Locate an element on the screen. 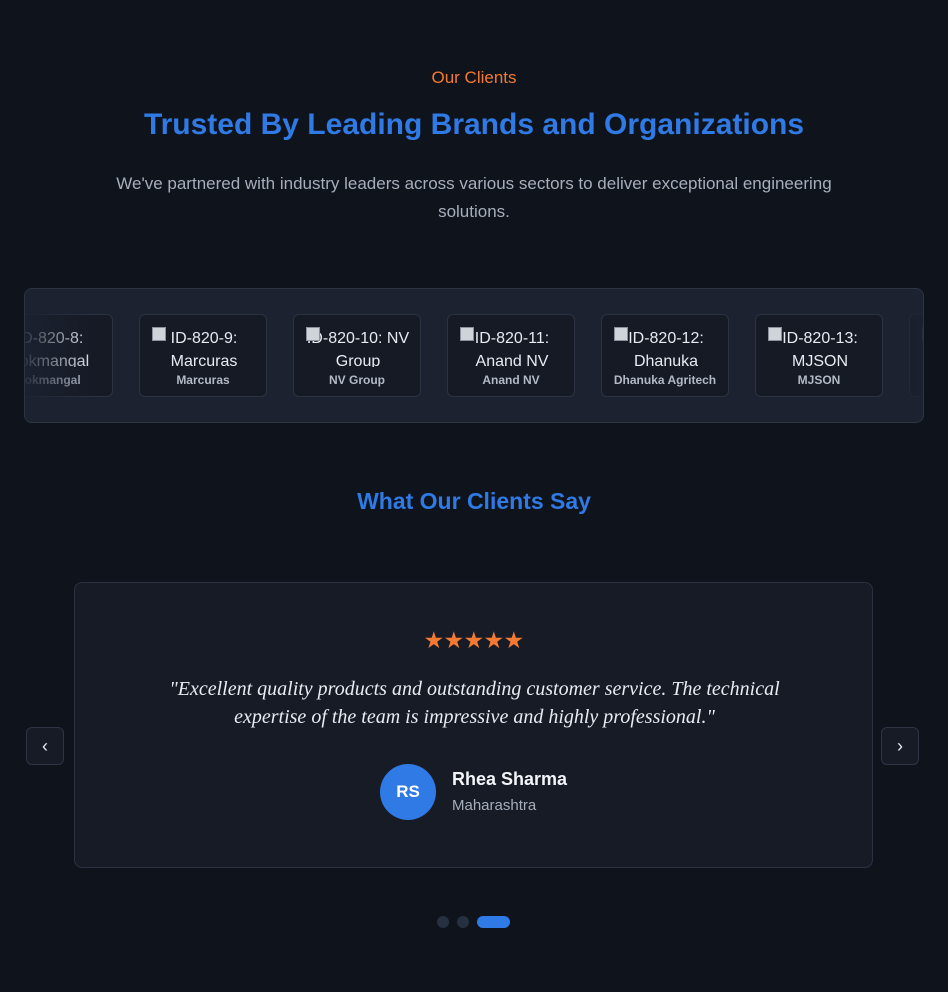 This screenshot has width=948, height=992. client-logo-alt: ID-820-12: Dhanuka Agritech is located at coordinates (666, 348).